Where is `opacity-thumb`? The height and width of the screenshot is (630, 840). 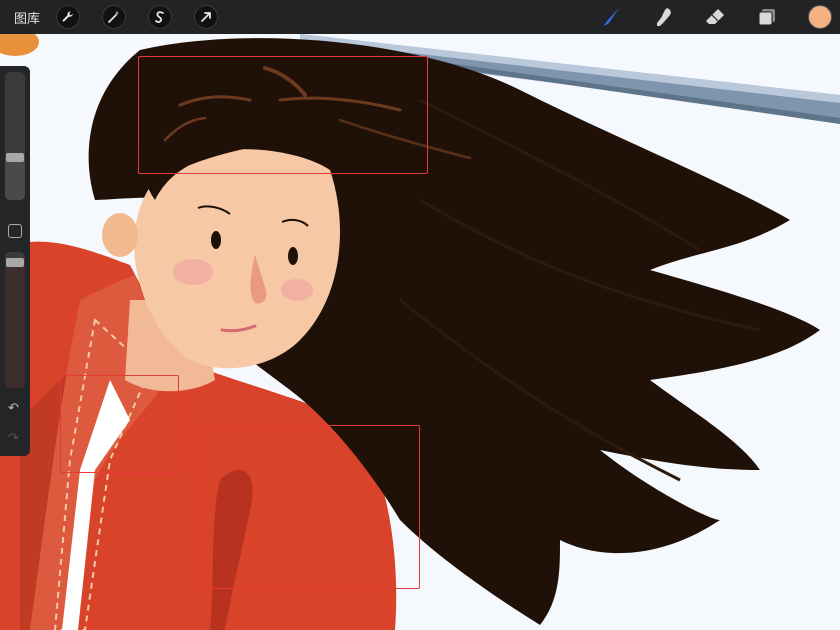
opacity-thumb is located at coordinates (15, 262).